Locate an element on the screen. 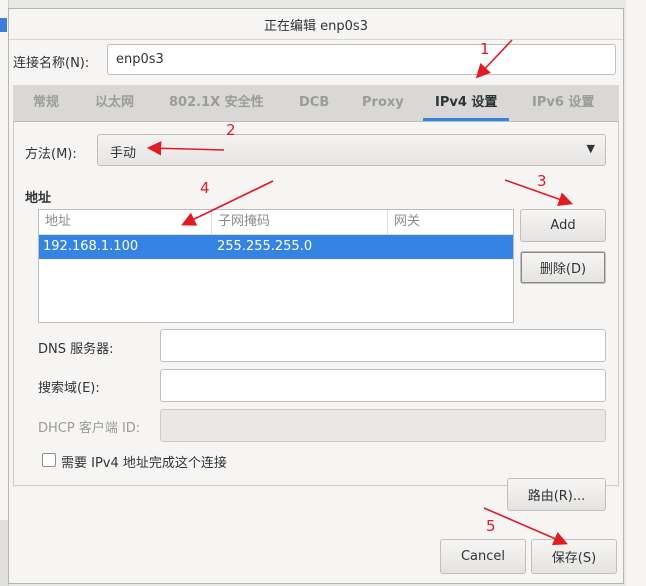  tab-ethernet: 以太网 is located at coordinates (114, 103).